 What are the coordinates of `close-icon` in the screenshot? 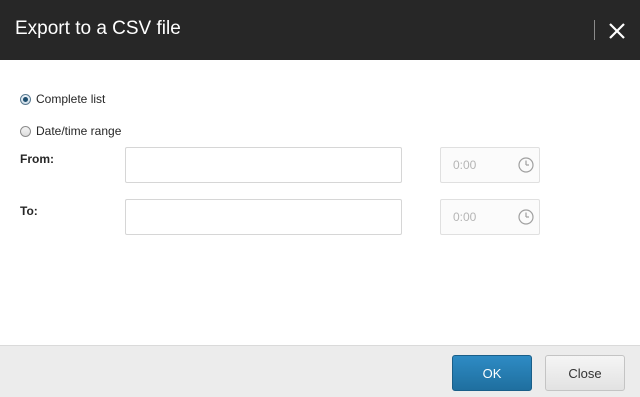 It's located at (617, 31).